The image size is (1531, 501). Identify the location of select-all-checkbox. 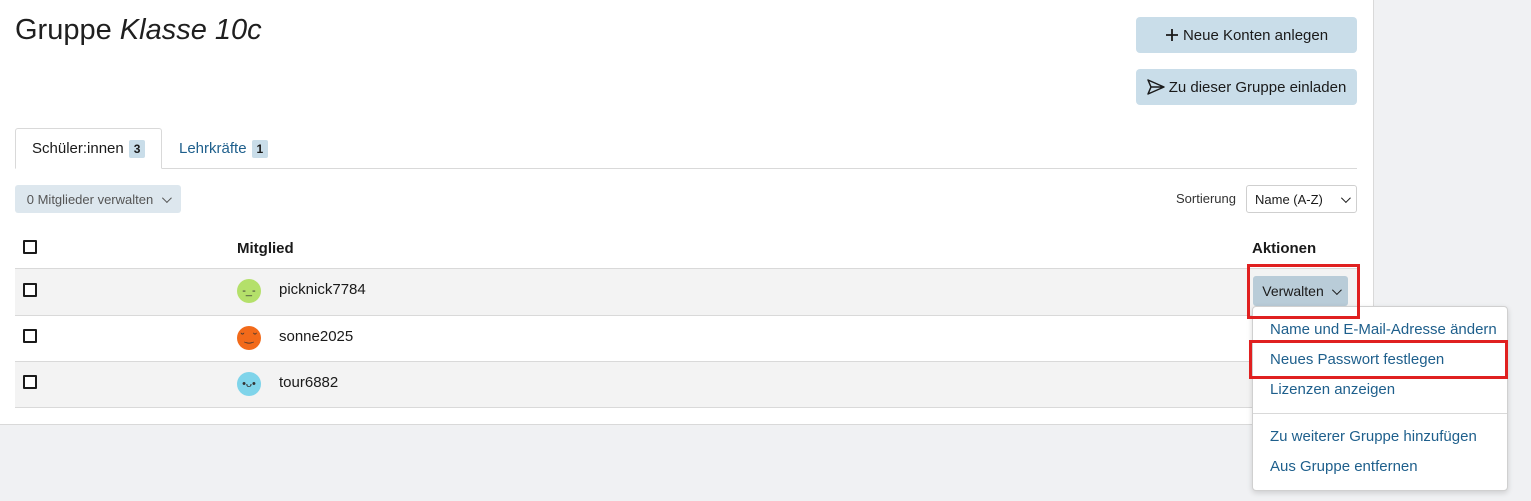
(30, 247).